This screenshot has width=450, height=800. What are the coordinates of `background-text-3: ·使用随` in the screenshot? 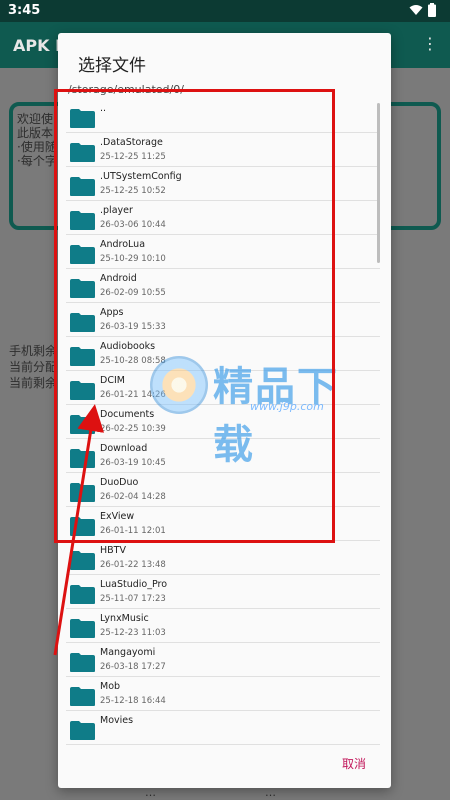 It's located at (37, 147).